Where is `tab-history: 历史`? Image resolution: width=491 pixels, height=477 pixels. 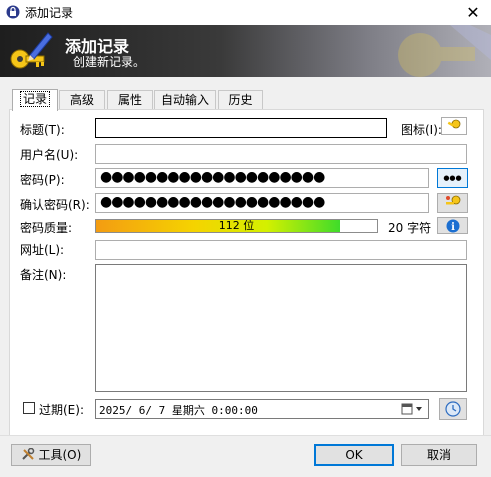 tab-history: 历史 is located at coordinates (240, 100).